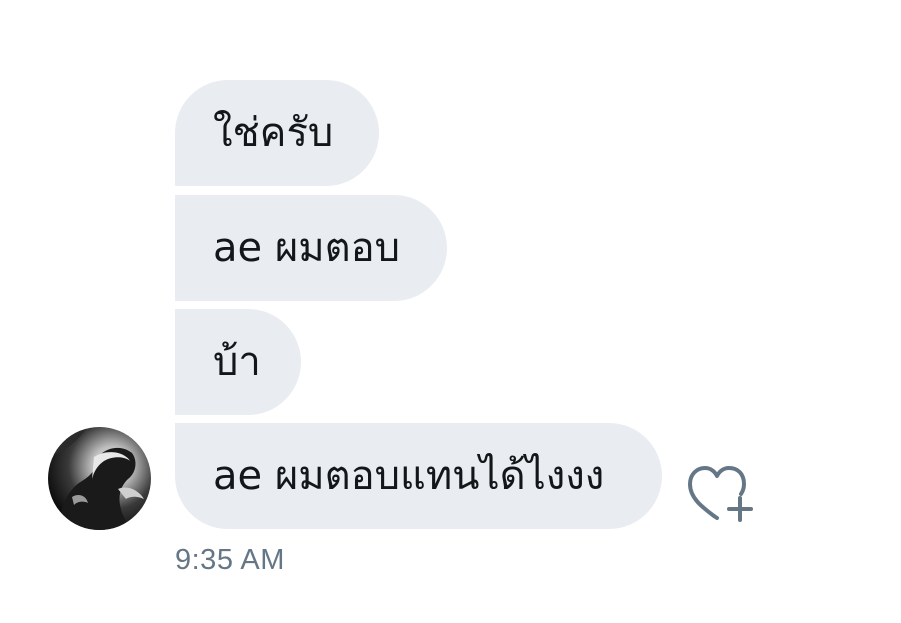 The width and height of the screenshot is (901, 623). I want to click on message-text: บ้า, so click(237, 362).